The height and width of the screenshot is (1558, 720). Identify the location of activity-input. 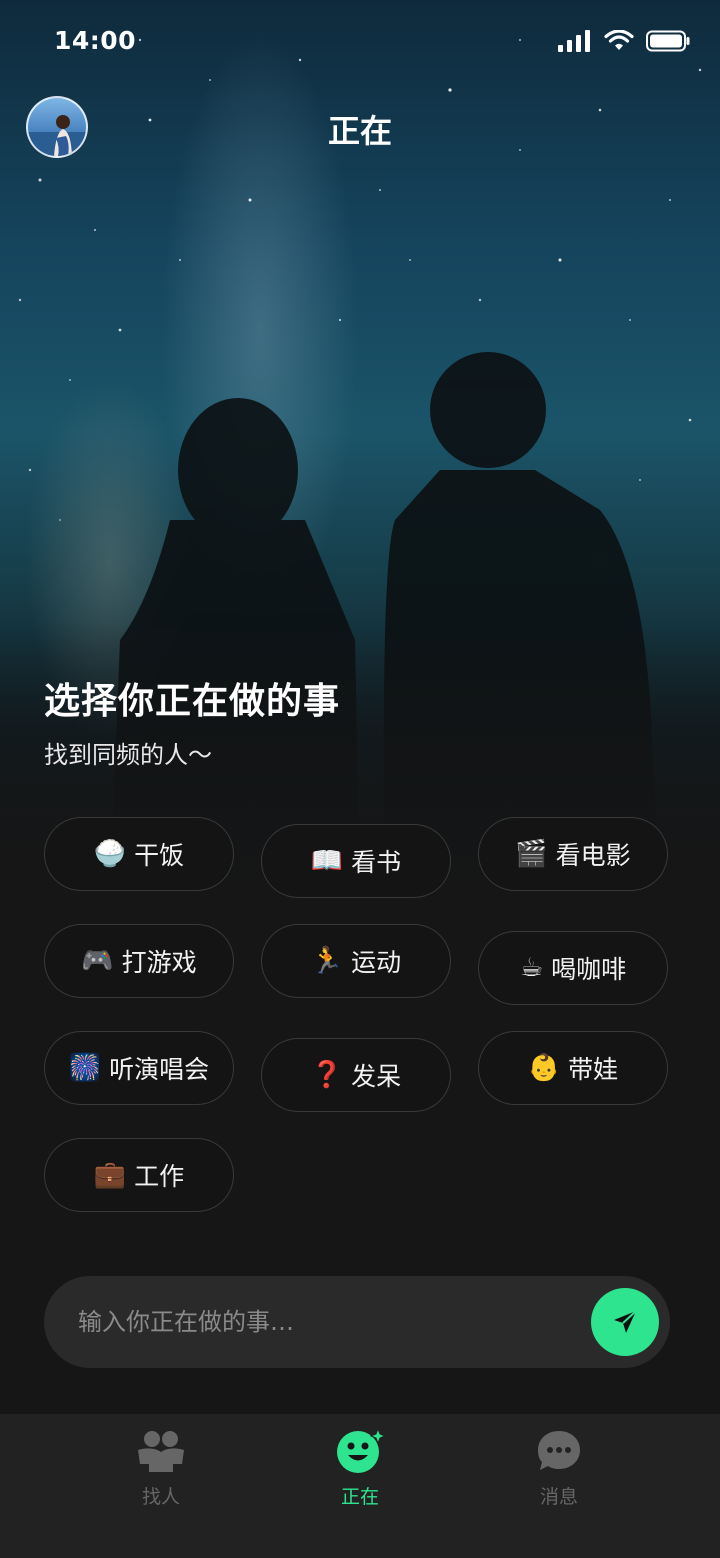
(373, 1322).